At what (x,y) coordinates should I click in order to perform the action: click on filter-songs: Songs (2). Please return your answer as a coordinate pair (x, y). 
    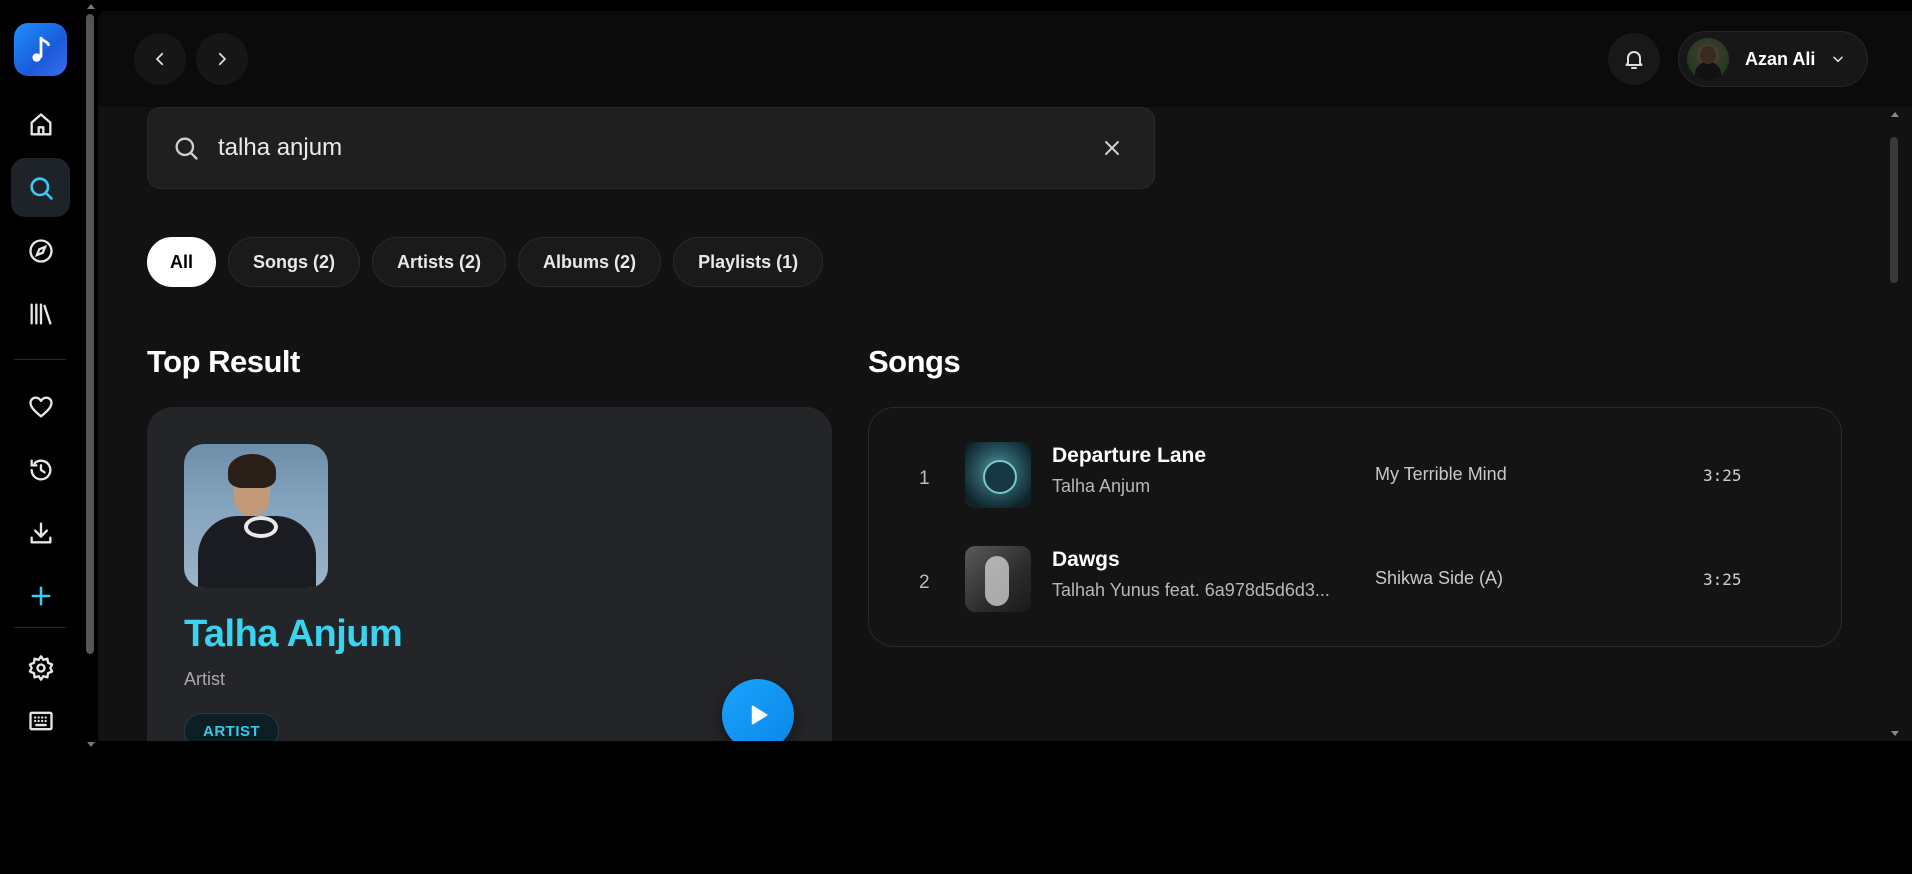
    Looking at the image, I should click on (294, 262).